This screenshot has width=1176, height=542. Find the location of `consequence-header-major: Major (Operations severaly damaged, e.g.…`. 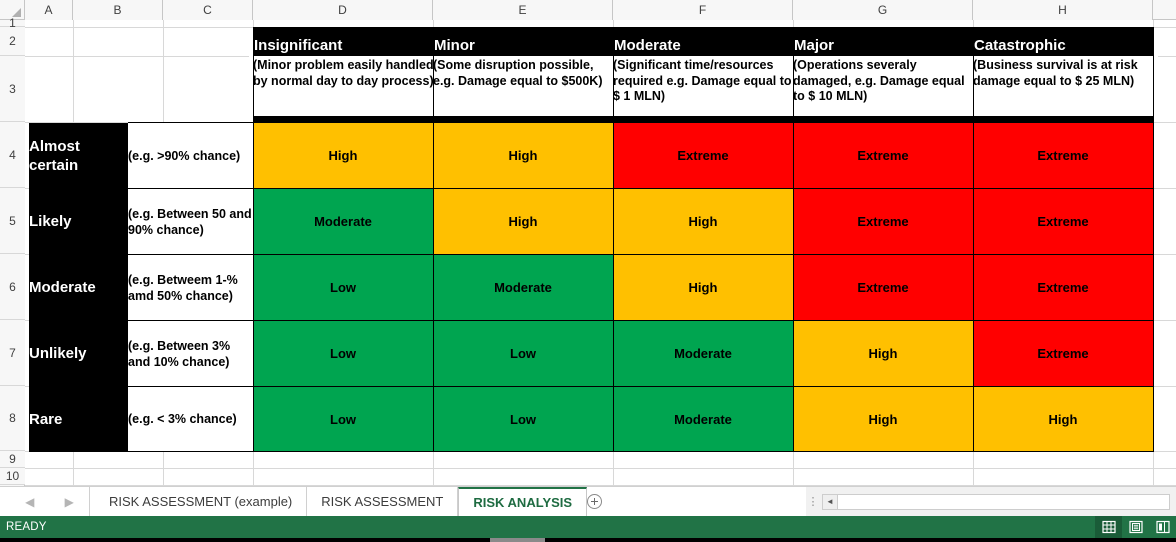

consequence-header-major: Major (Operations severaly damaged, e.g.… is located at coordinates (883, 75).